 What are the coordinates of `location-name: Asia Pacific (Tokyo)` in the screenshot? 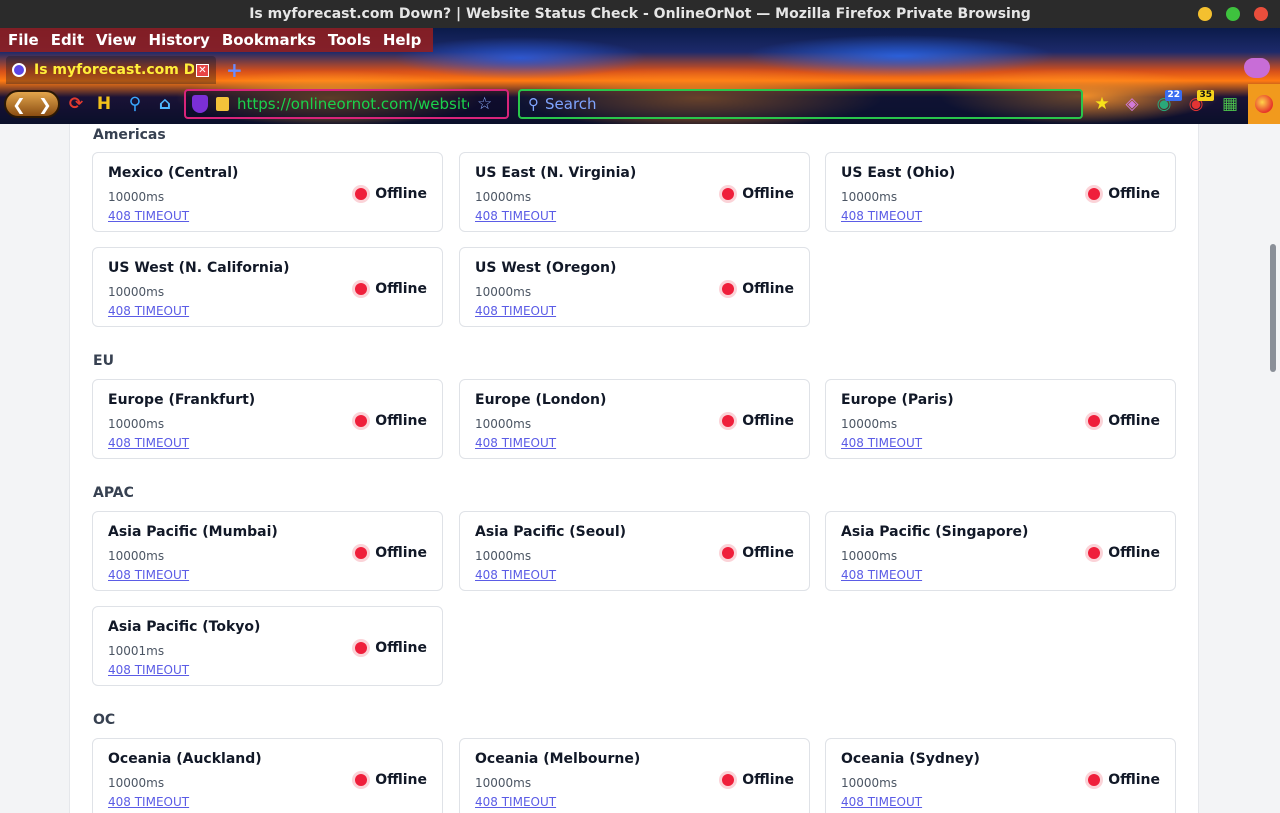 It's located at (184, 627).